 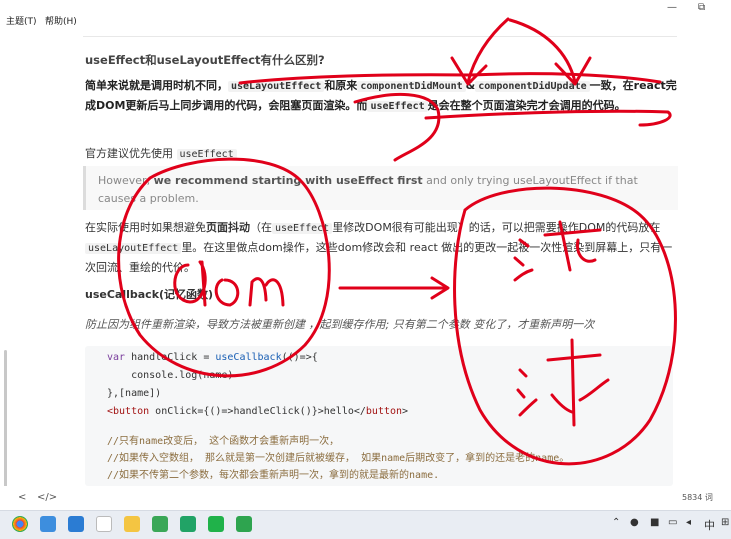 I want to click on code-token: handleClick =, so click(x=170, y=357).